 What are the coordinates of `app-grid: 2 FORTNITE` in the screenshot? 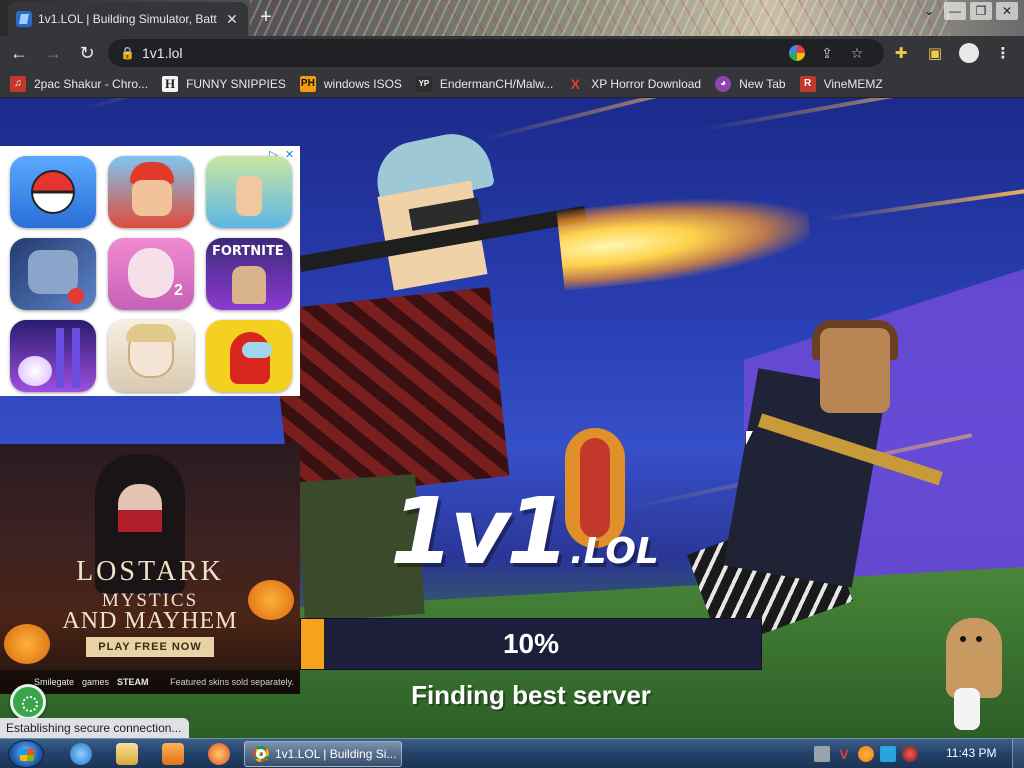 It's located at (151, 274).